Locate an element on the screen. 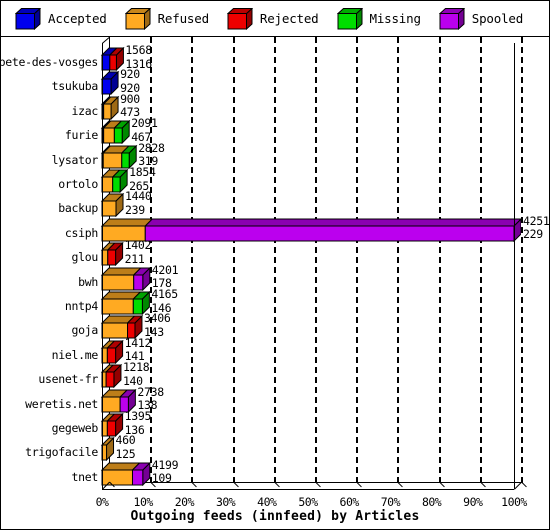  bar-value-top: 1568 is located at coordinates (138, 50).